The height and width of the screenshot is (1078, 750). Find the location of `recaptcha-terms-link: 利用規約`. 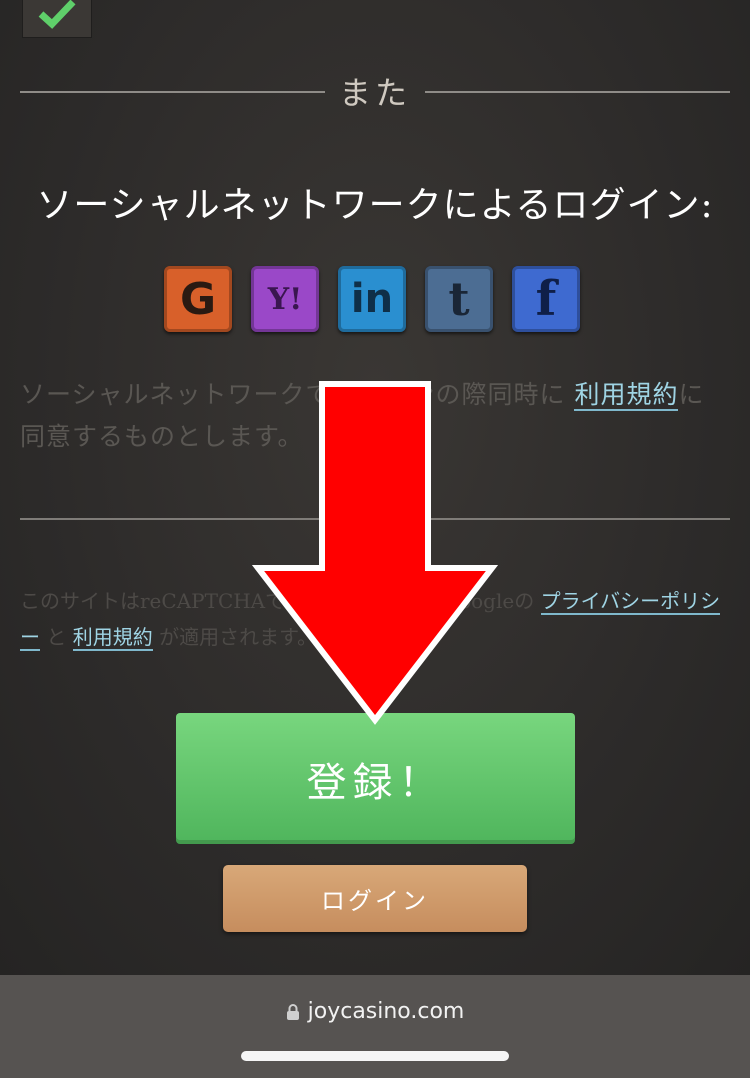

recaptcha-terms-link: 利用規約 is located at coordinates (112, 638).